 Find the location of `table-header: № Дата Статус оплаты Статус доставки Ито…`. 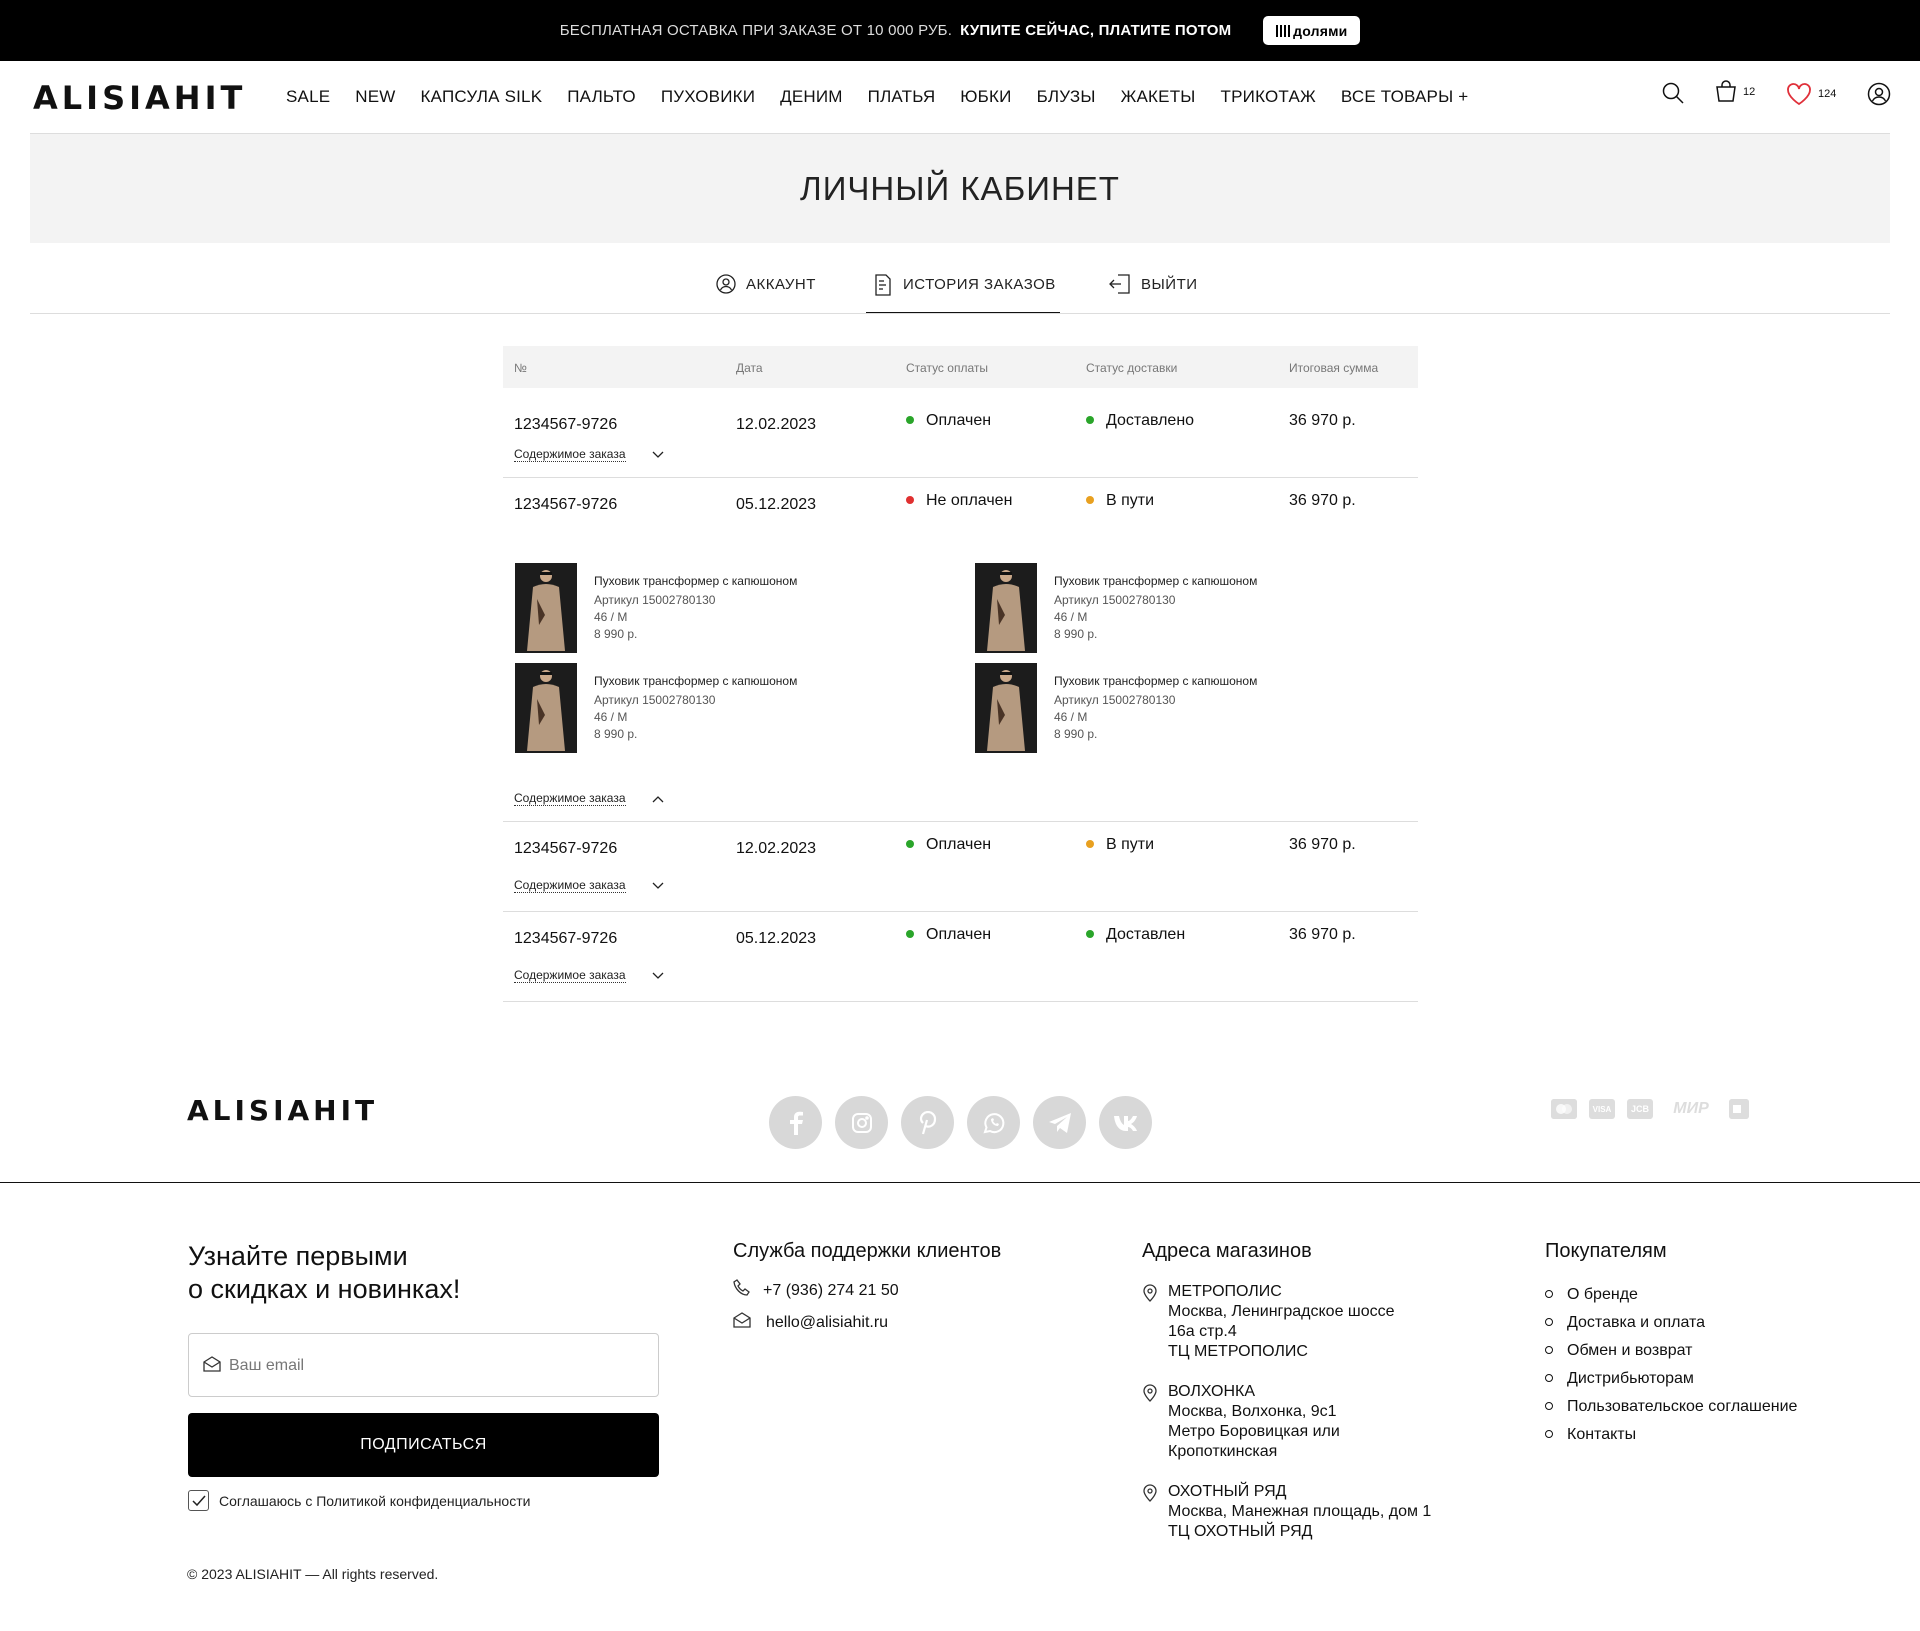

table-header: № Дата Статус оплаты Статус доставки Ито… is located at coordinates (960, 367).